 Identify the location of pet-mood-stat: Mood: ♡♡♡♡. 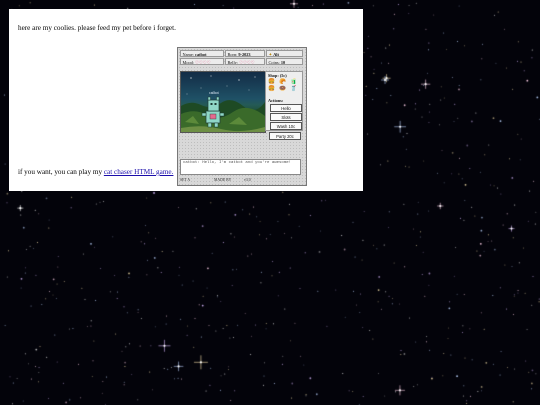
(202, 61).